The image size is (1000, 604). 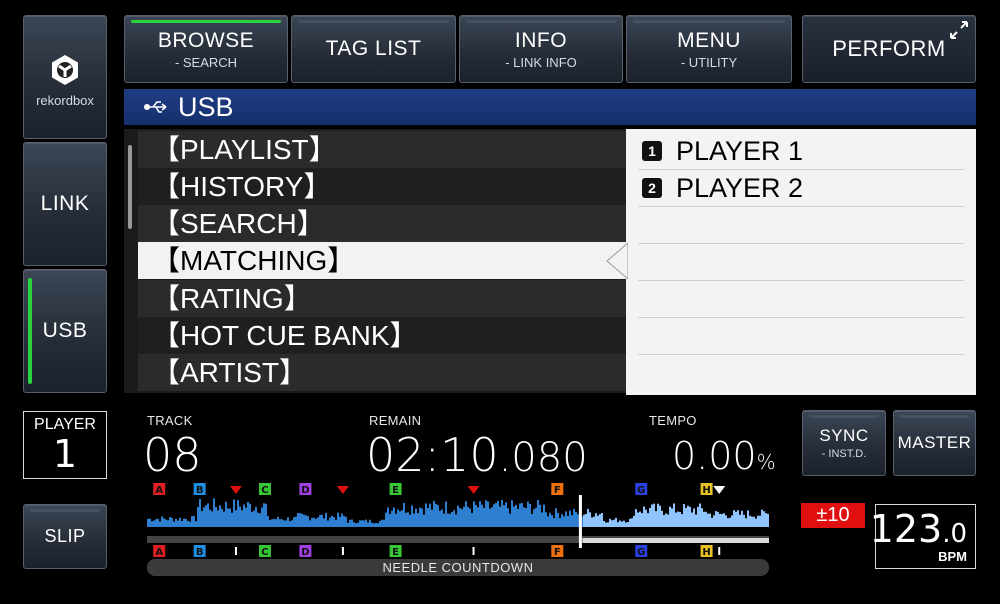 What do you see at coordinates (382, 149) in the screenshot?
I see `list-item-playlist: 【PLAYLIST】` at bounding box center [382, 149].